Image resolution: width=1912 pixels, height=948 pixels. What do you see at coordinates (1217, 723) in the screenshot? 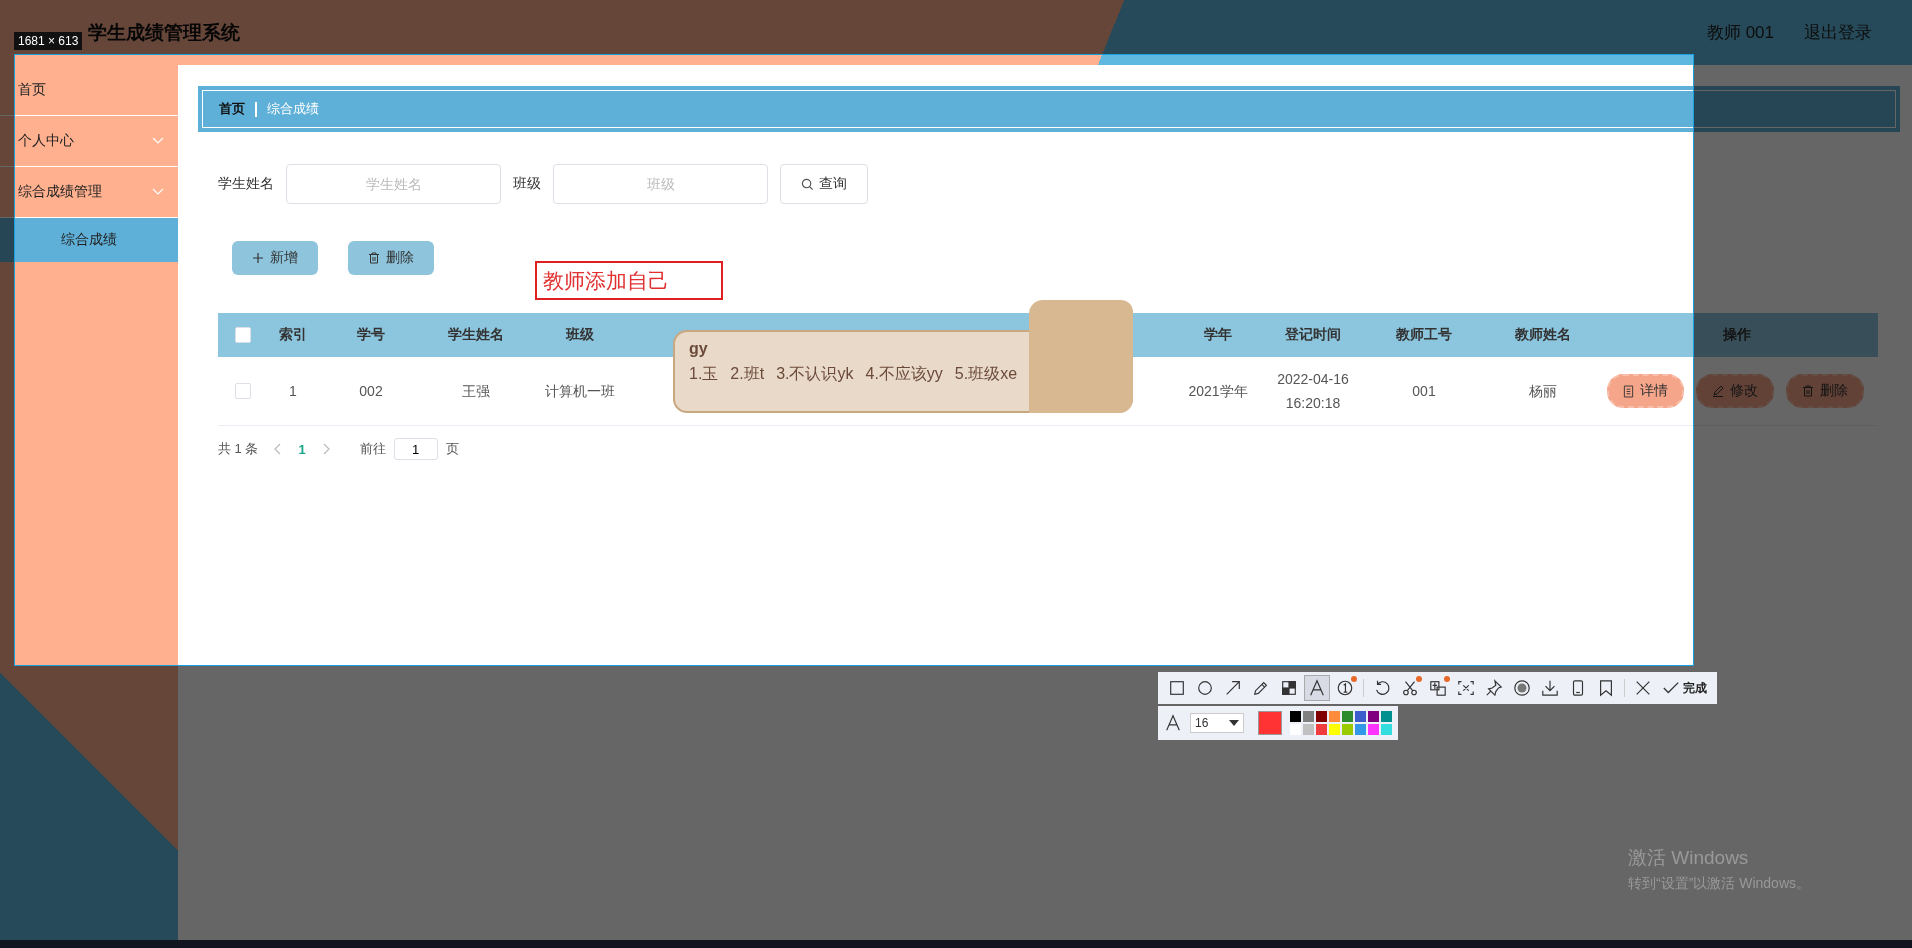
I see `font-size-dropdown: 16` at bounding box center [1217, 723].